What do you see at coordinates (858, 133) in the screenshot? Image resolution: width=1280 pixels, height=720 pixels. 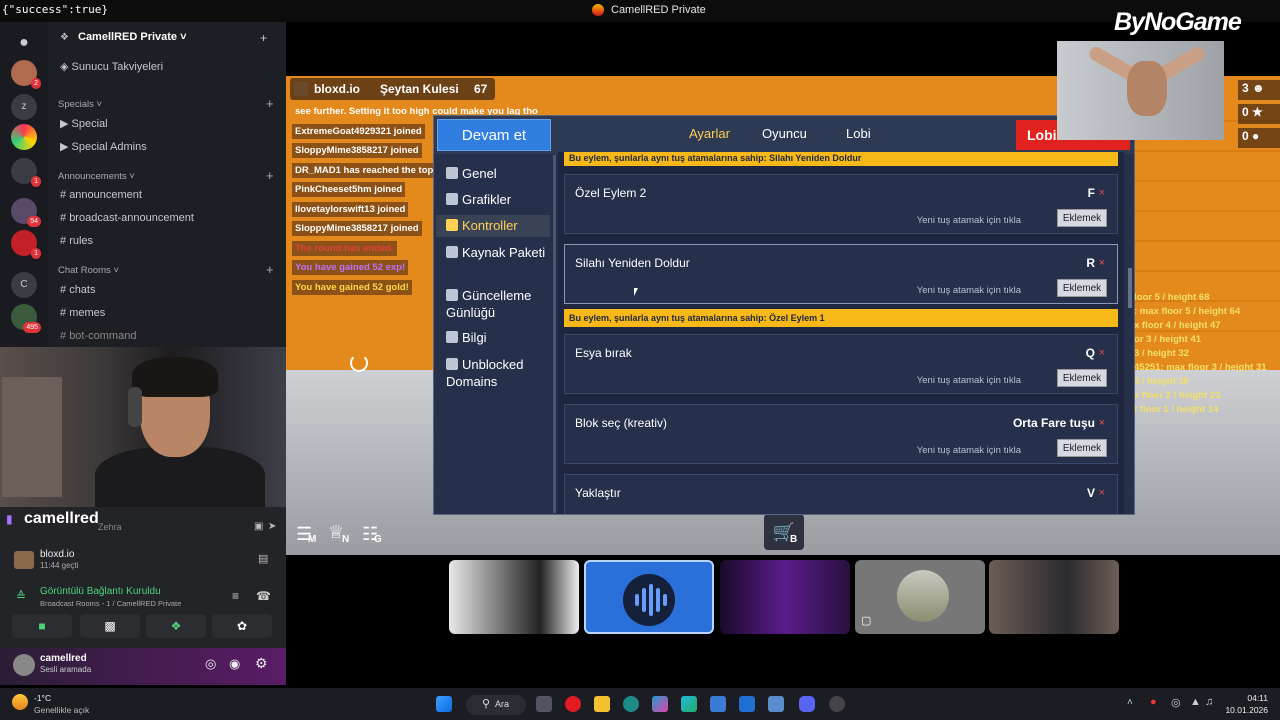 I see `tab-lobby: Lobi` at bounding box center [858, 133].